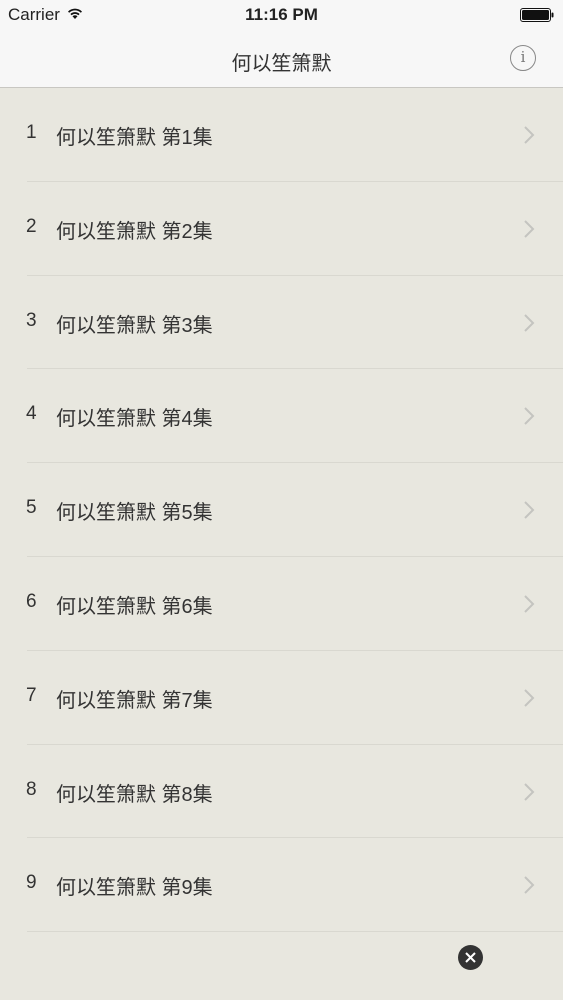  What do you see at coordinates (134, 231) in the screenshot?
I see `episode-title: 何以笙箫默 第2集` at bounding box center [134, 231].